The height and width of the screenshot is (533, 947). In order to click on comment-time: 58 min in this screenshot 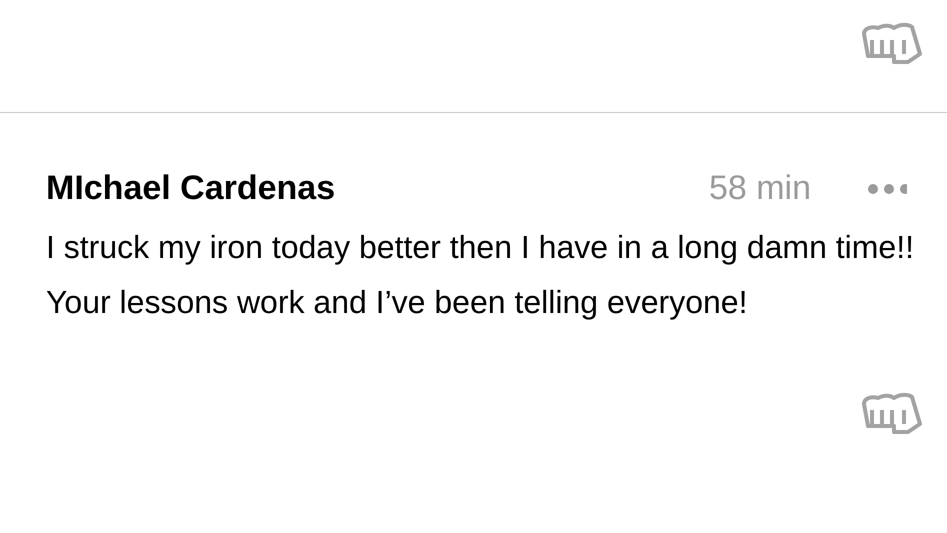, I will do `click(759, 188)`.